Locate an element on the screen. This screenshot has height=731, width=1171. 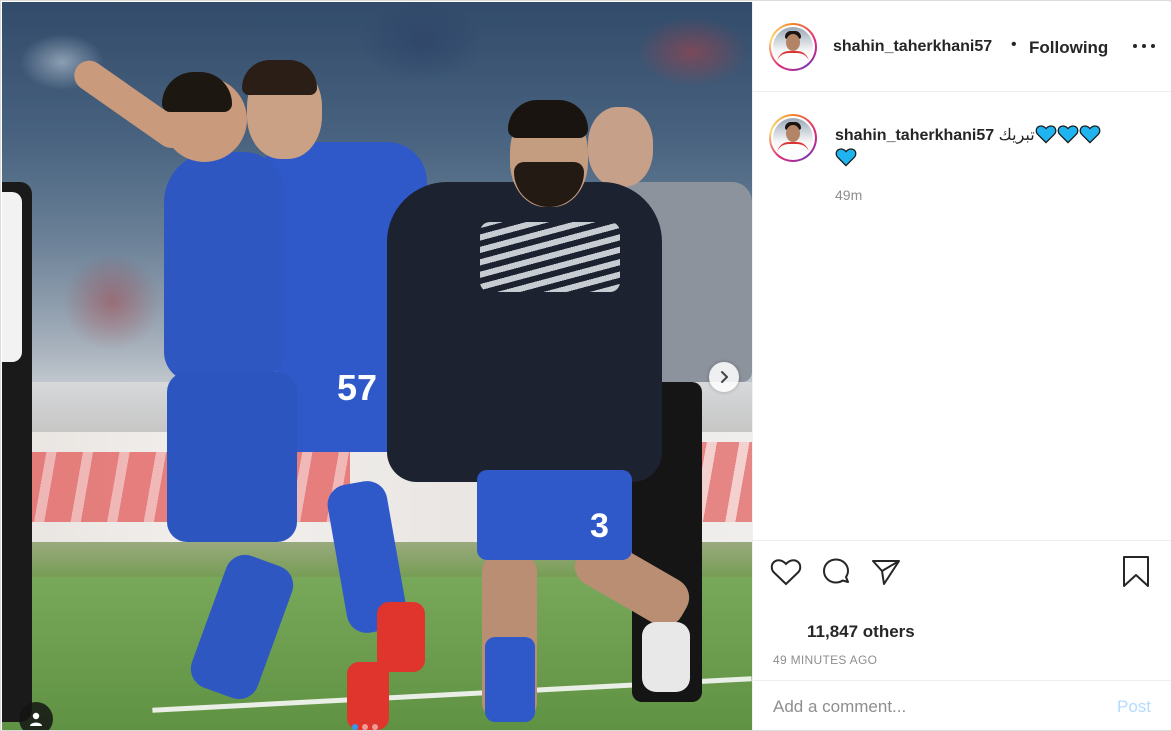
following-button: Following is located at coordinates (1068, 48).